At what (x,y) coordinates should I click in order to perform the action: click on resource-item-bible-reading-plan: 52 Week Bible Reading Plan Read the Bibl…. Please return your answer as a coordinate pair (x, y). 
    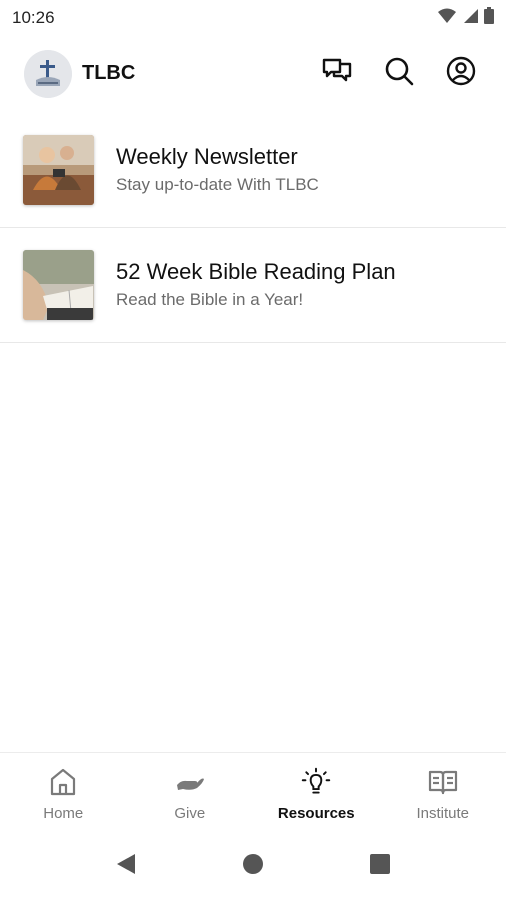
    Looking at the image, I should click on (253, 285).